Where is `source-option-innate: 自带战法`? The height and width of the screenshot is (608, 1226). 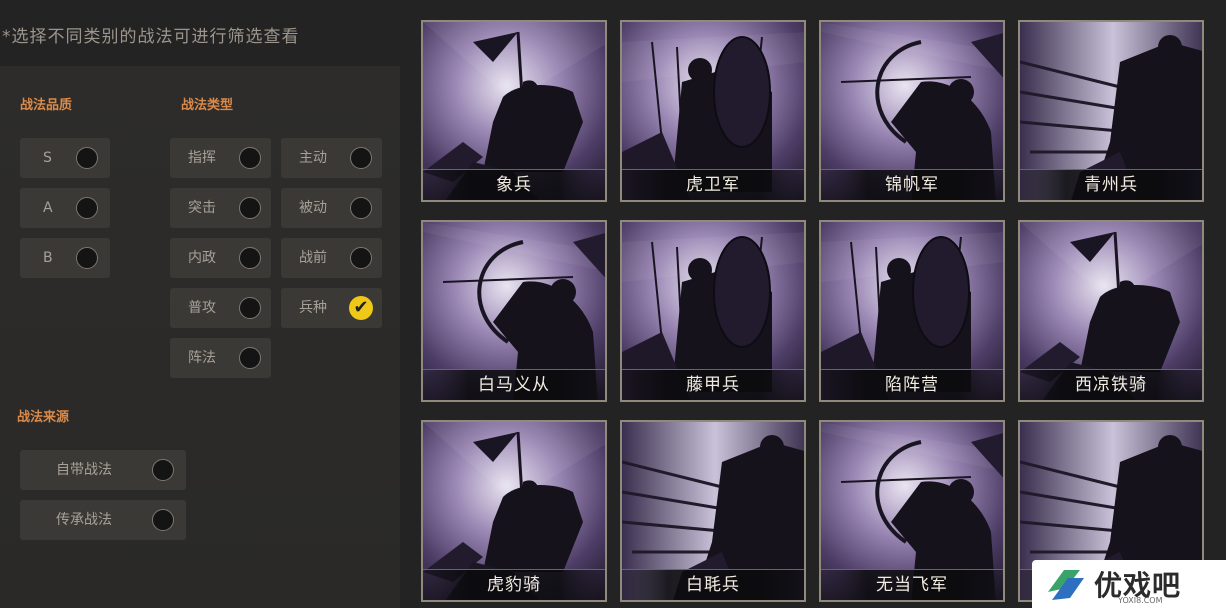
source-option-innate: 自带战法 is located at coordinates (103, 470).